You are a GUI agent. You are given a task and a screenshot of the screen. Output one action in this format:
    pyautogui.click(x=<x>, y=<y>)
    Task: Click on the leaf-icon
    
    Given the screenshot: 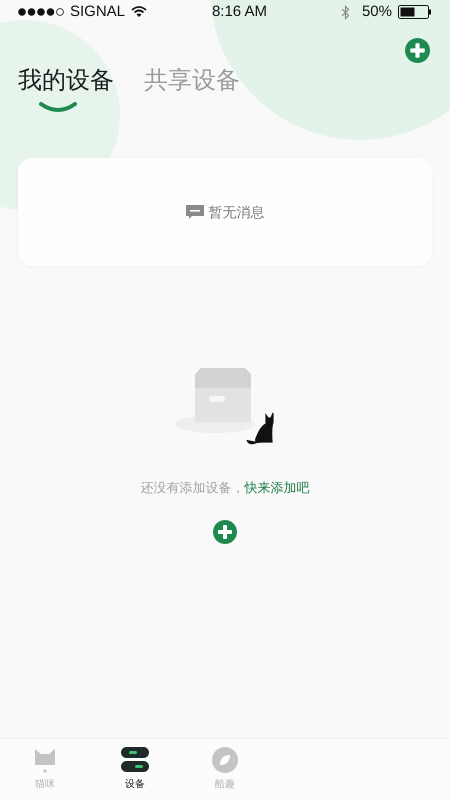 What is the action you would take?
    pyautogui.click(x=225, y=760)
    